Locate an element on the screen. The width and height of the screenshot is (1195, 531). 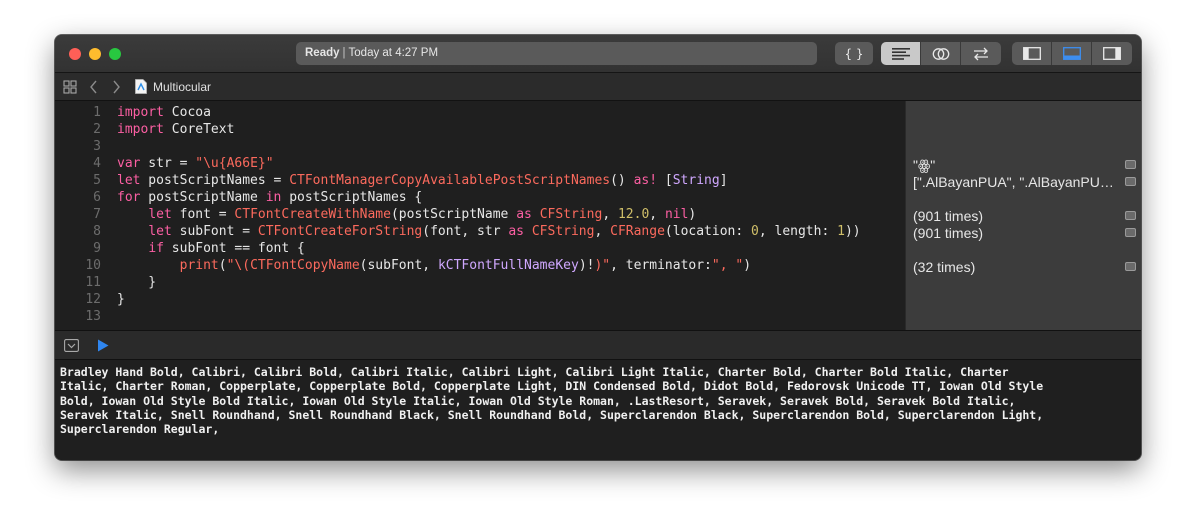
line-number: 1 is located at coordinates (97, 112).